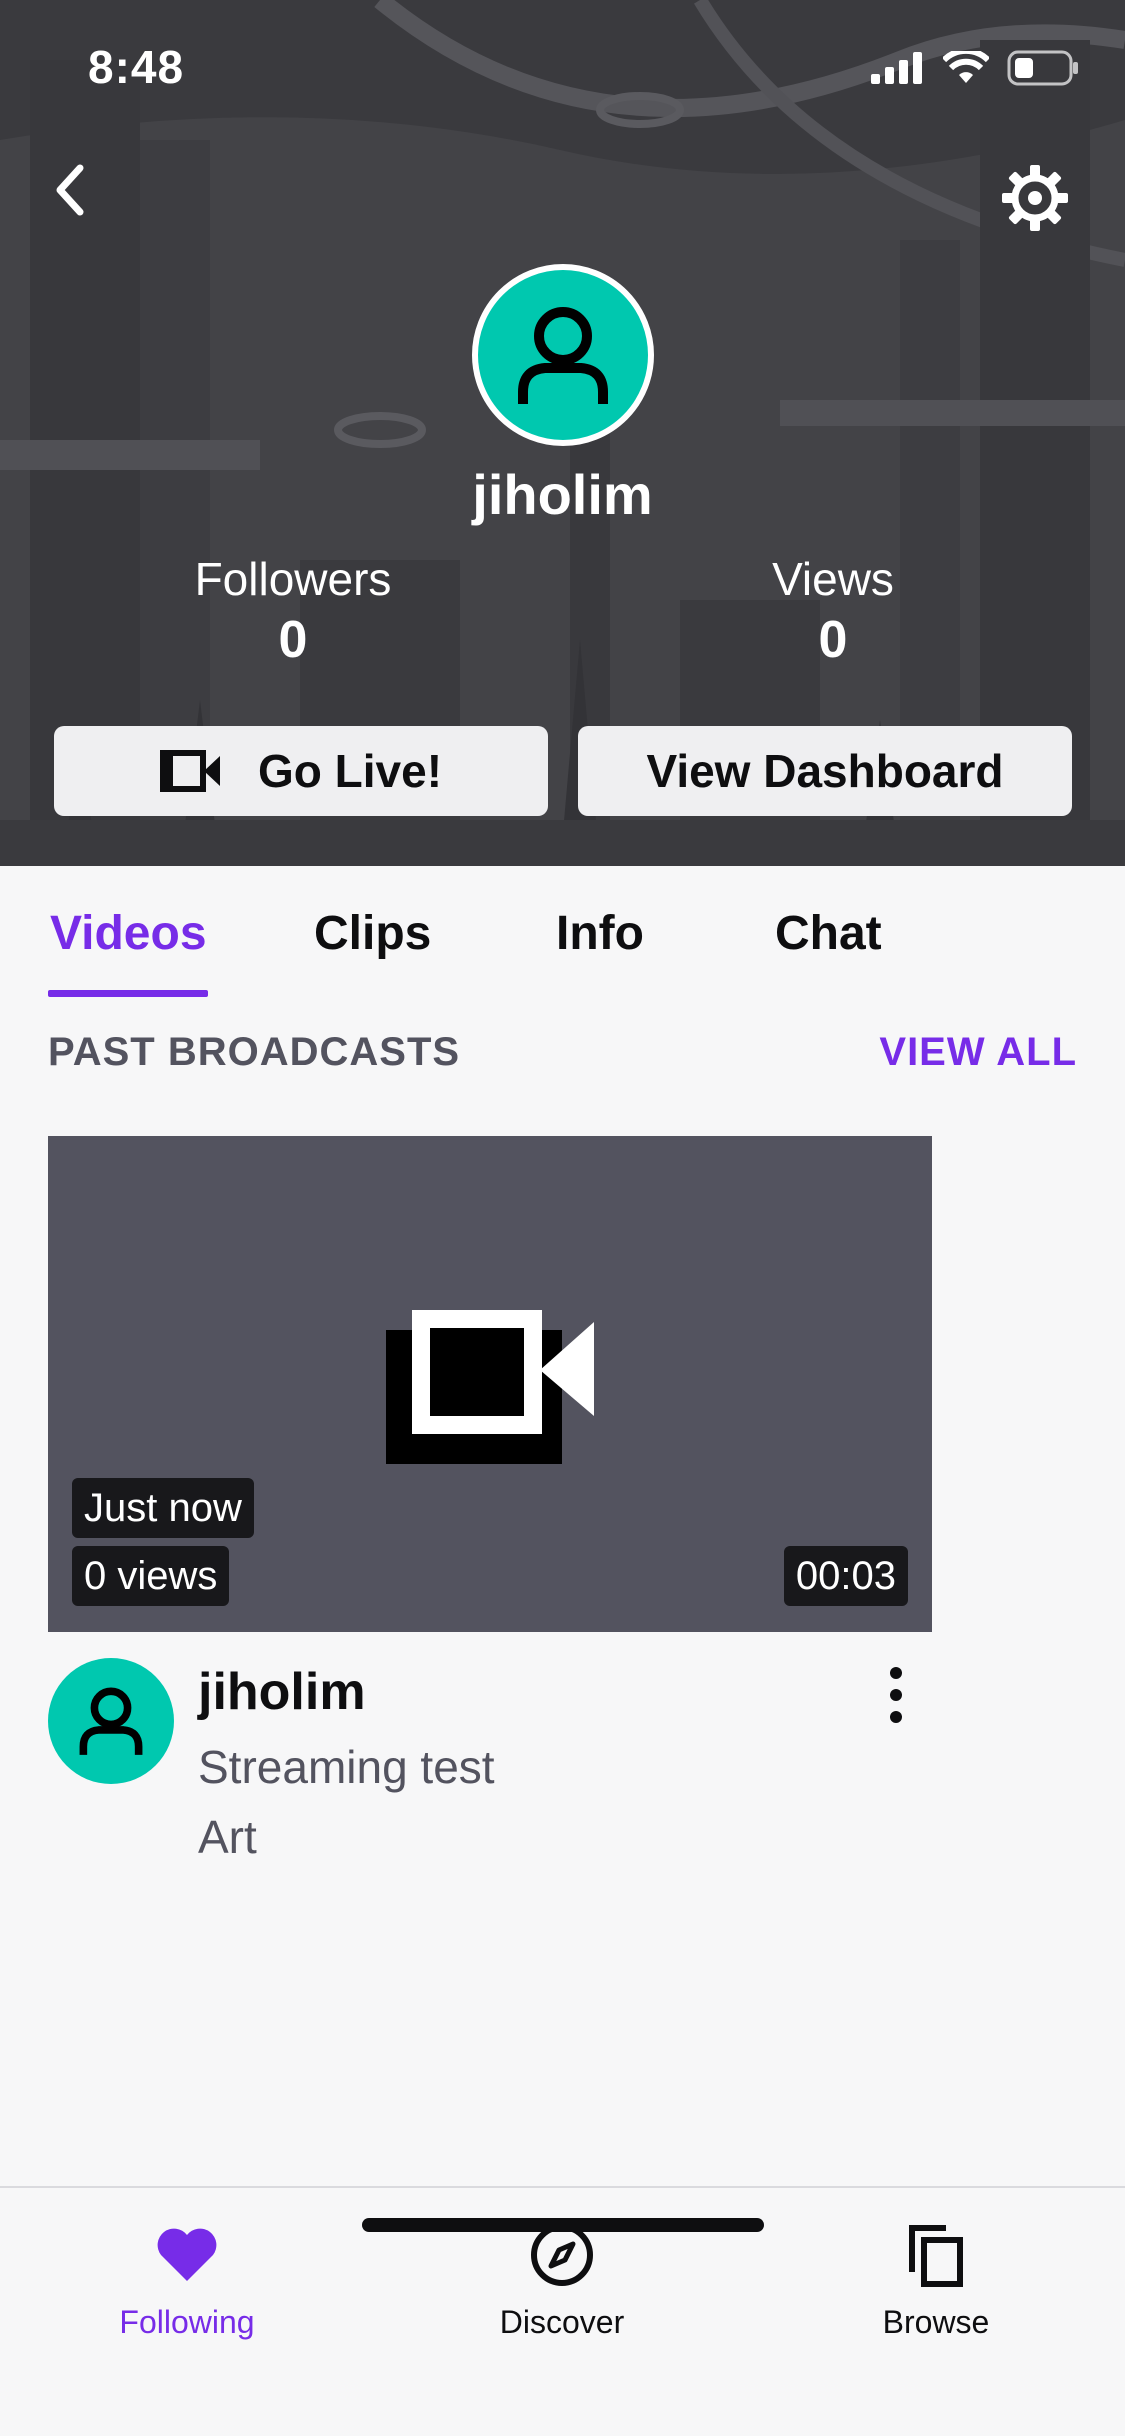  What do you see at coordinates (163, 1508) in the screenshot?
I see `uploaded-time-badge: Just now` at bounding box center [163, 1508].